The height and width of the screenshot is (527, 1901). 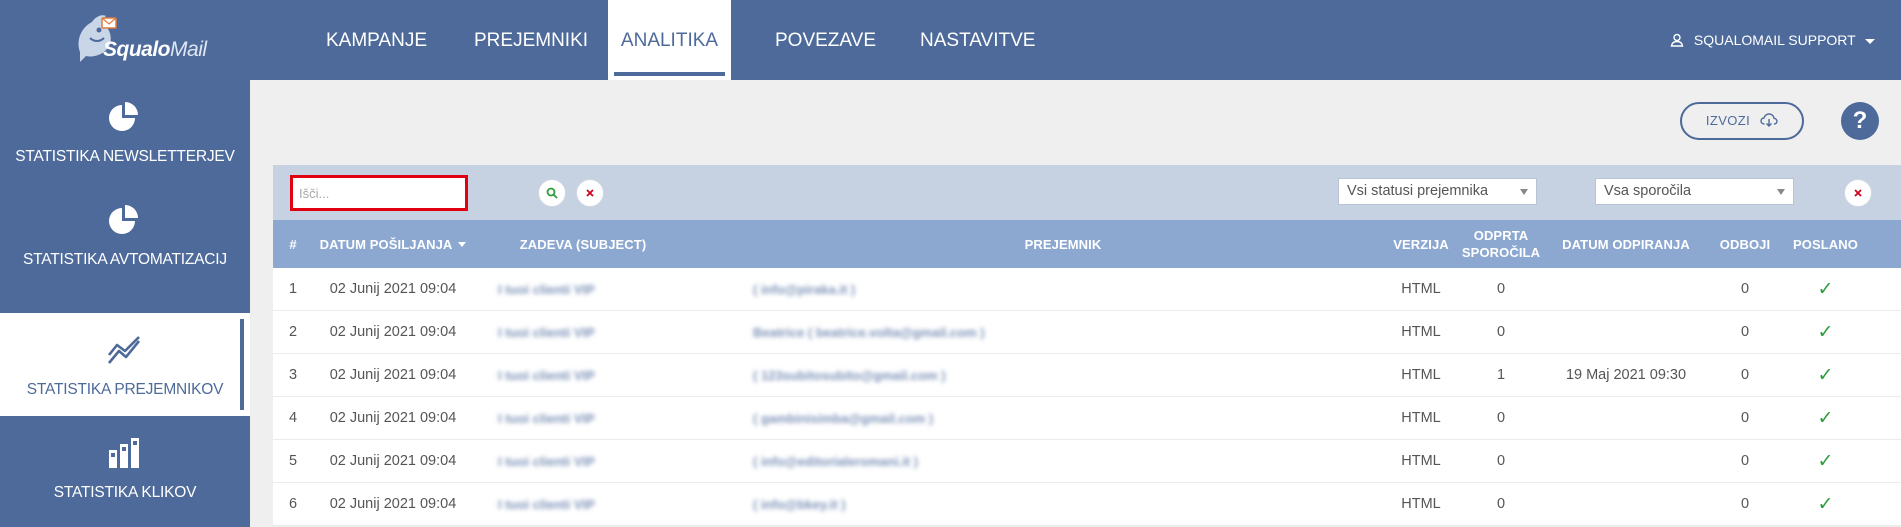 I want to click on help-button: ?, so click(x=1860, y=121).